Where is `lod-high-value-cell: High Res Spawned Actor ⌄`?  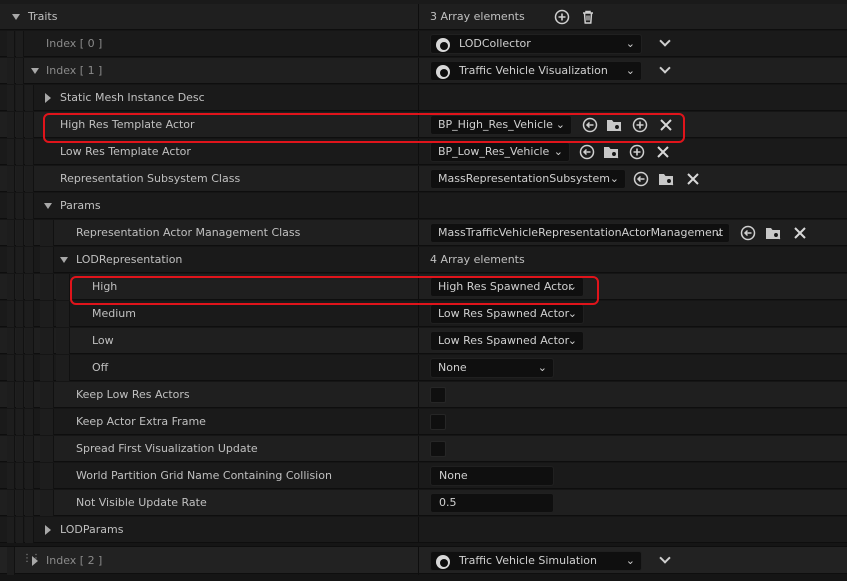 lod-high-value-cell: High Res Spawned Actor ⌄ is located at coordinates (633, 287).